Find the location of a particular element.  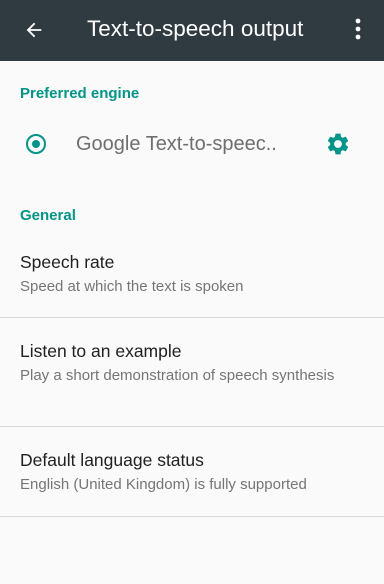

gear-svg is located at coordinates (338, 144).